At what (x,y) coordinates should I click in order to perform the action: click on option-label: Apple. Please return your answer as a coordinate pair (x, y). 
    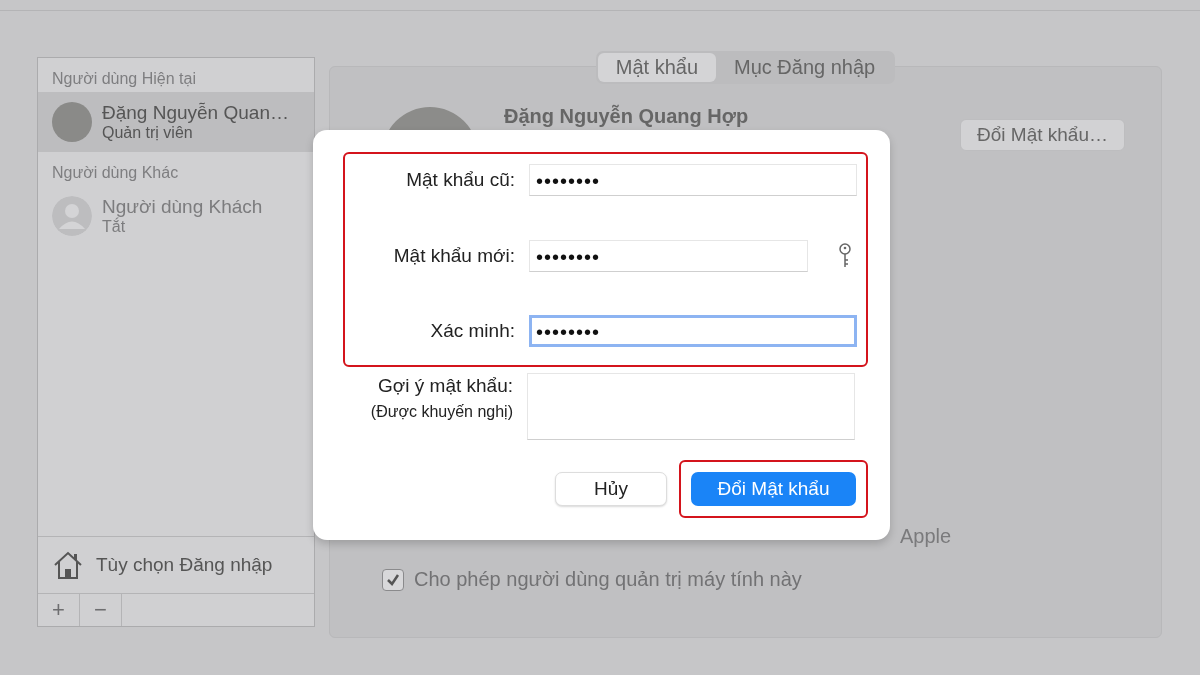
    Looking at the image, I should click on (926, 536).